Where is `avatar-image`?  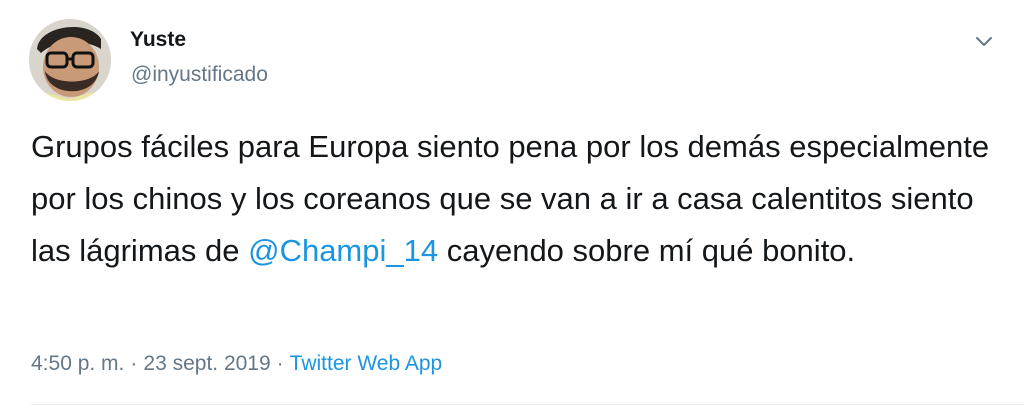 avatar-image is located at coordinates (70, 60).